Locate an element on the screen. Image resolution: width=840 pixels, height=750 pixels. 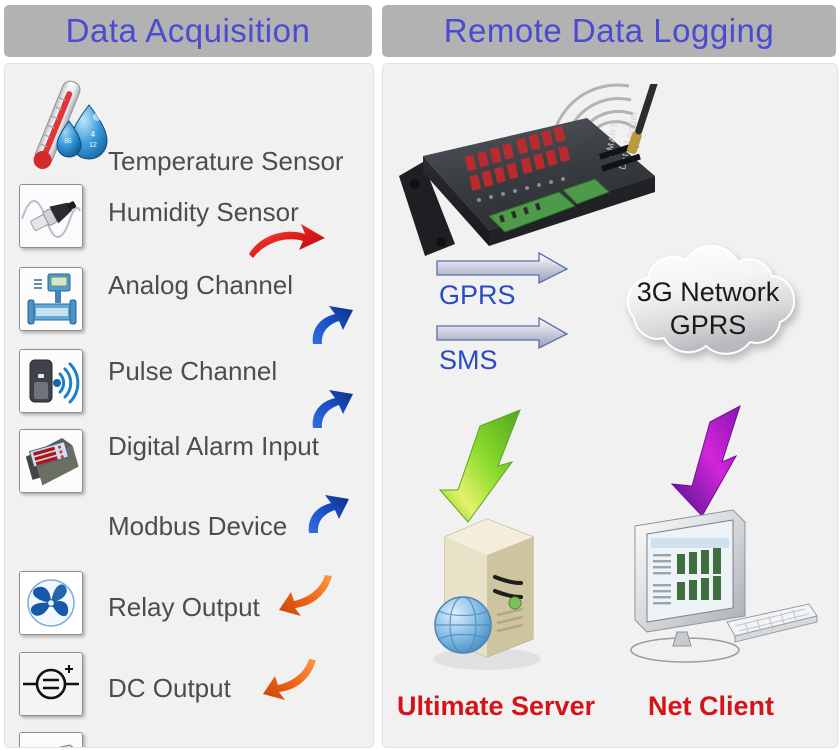
fan-icon is located at coordinates (51, 603).